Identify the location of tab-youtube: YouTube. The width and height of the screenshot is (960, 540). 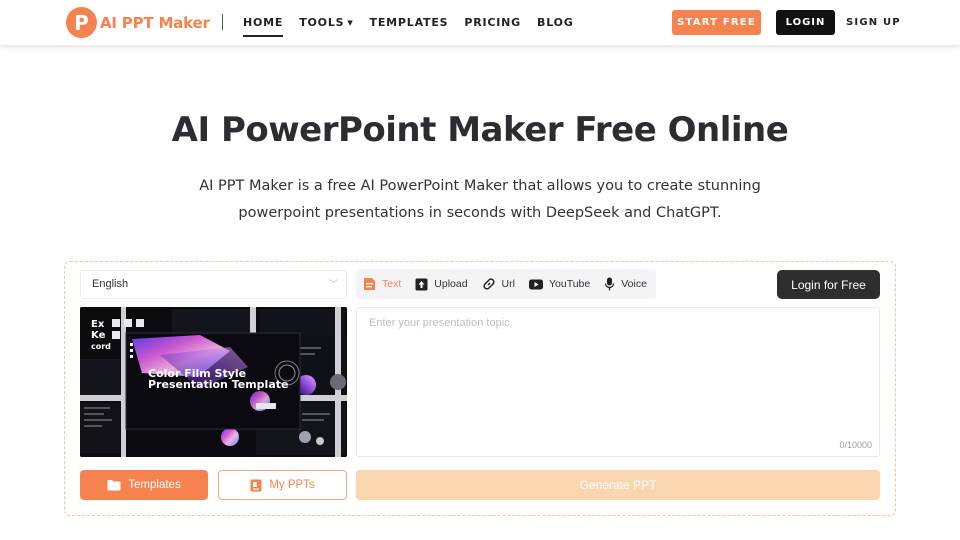
(559, 284).